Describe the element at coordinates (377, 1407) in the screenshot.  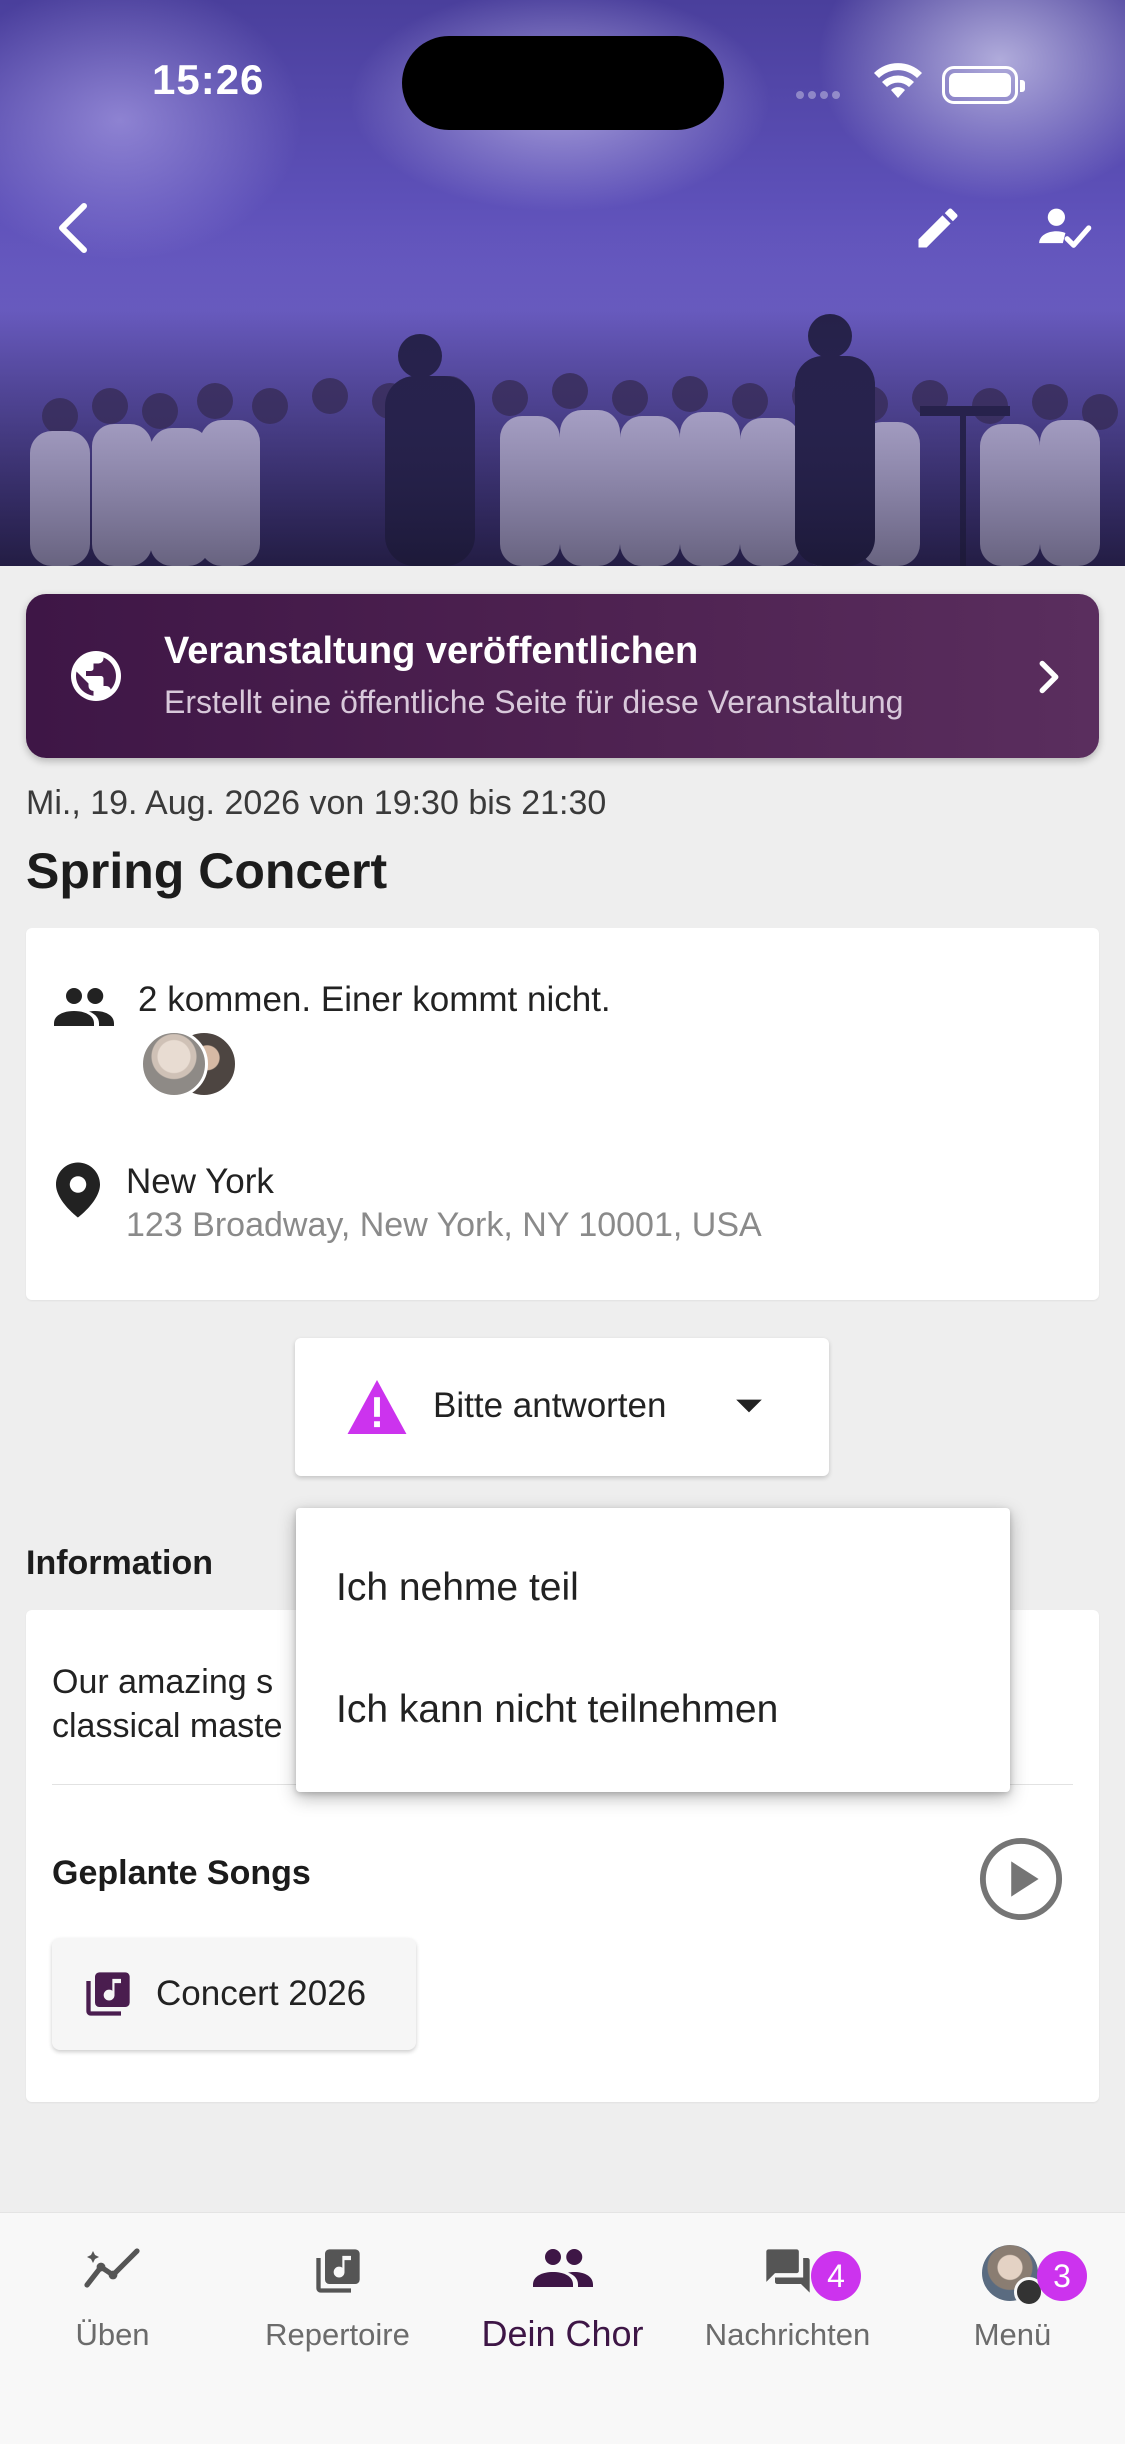
I see `warning-icon` at that location.